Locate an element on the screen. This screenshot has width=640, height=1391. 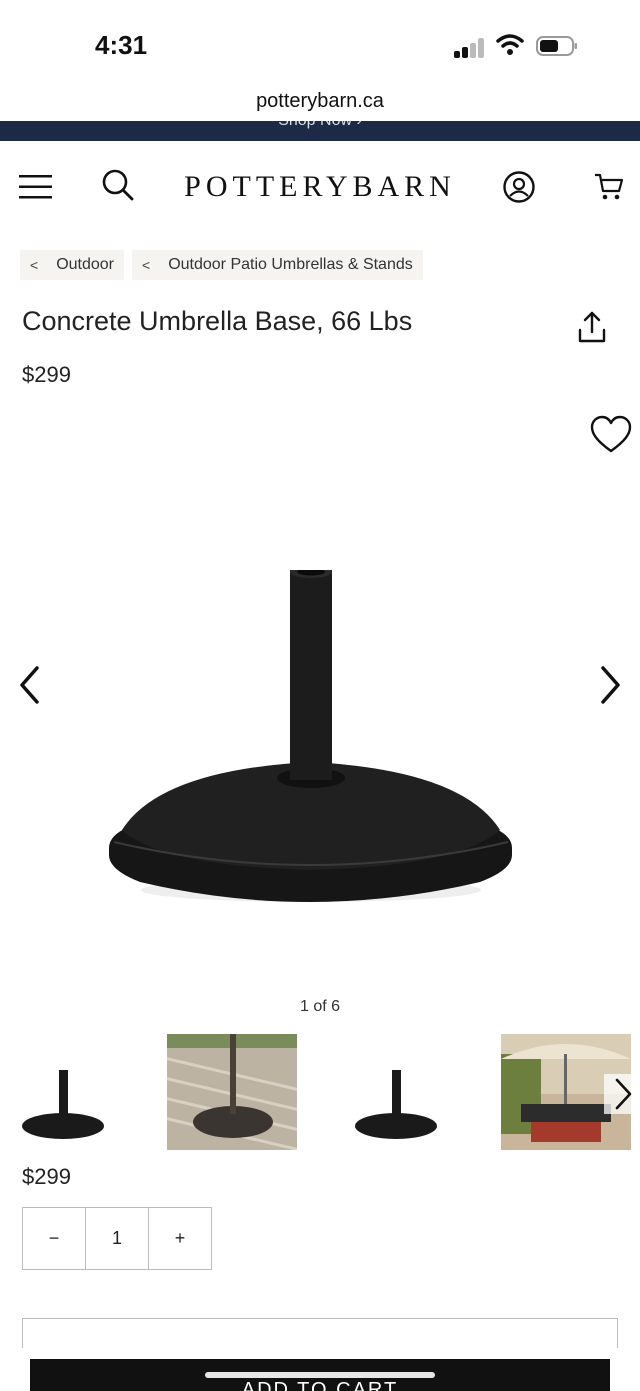
quantity-stepper: − 1 + is located at coordinates (117, 1238).